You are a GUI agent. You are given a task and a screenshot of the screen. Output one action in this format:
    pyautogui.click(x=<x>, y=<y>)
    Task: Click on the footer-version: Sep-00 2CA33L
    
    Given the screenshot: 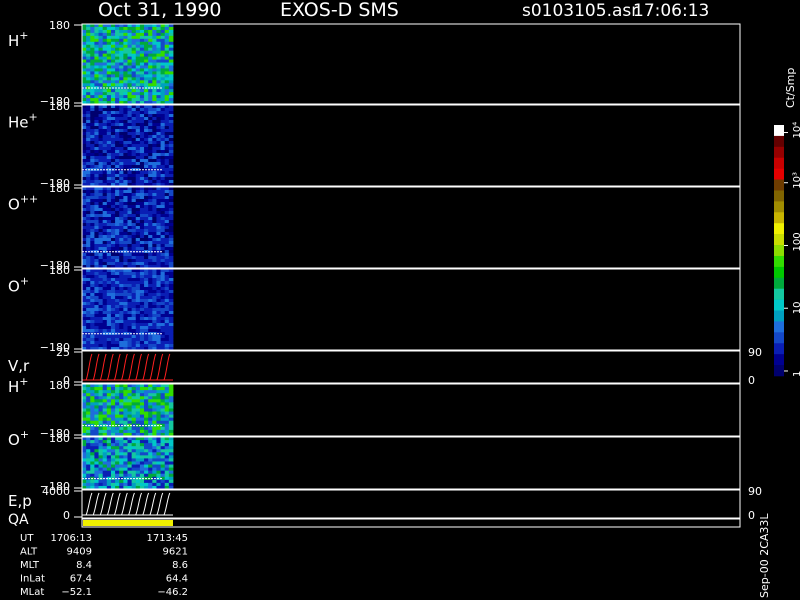 What is the action you would take?
    pyautogui.click(x=764, y=555)
    